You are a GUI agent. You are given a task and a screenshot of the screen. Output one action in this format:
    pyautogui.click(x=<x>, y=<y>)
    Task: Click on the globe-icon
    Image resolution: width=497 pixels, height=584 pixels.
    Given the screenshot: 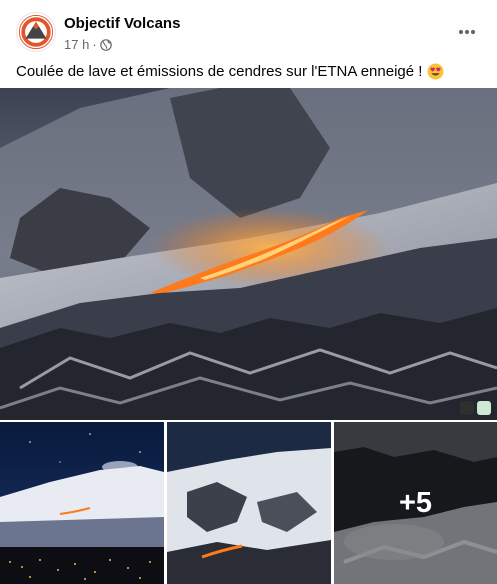 What is the action you would take?
    pyautogui.click(x=105, y=44)
    